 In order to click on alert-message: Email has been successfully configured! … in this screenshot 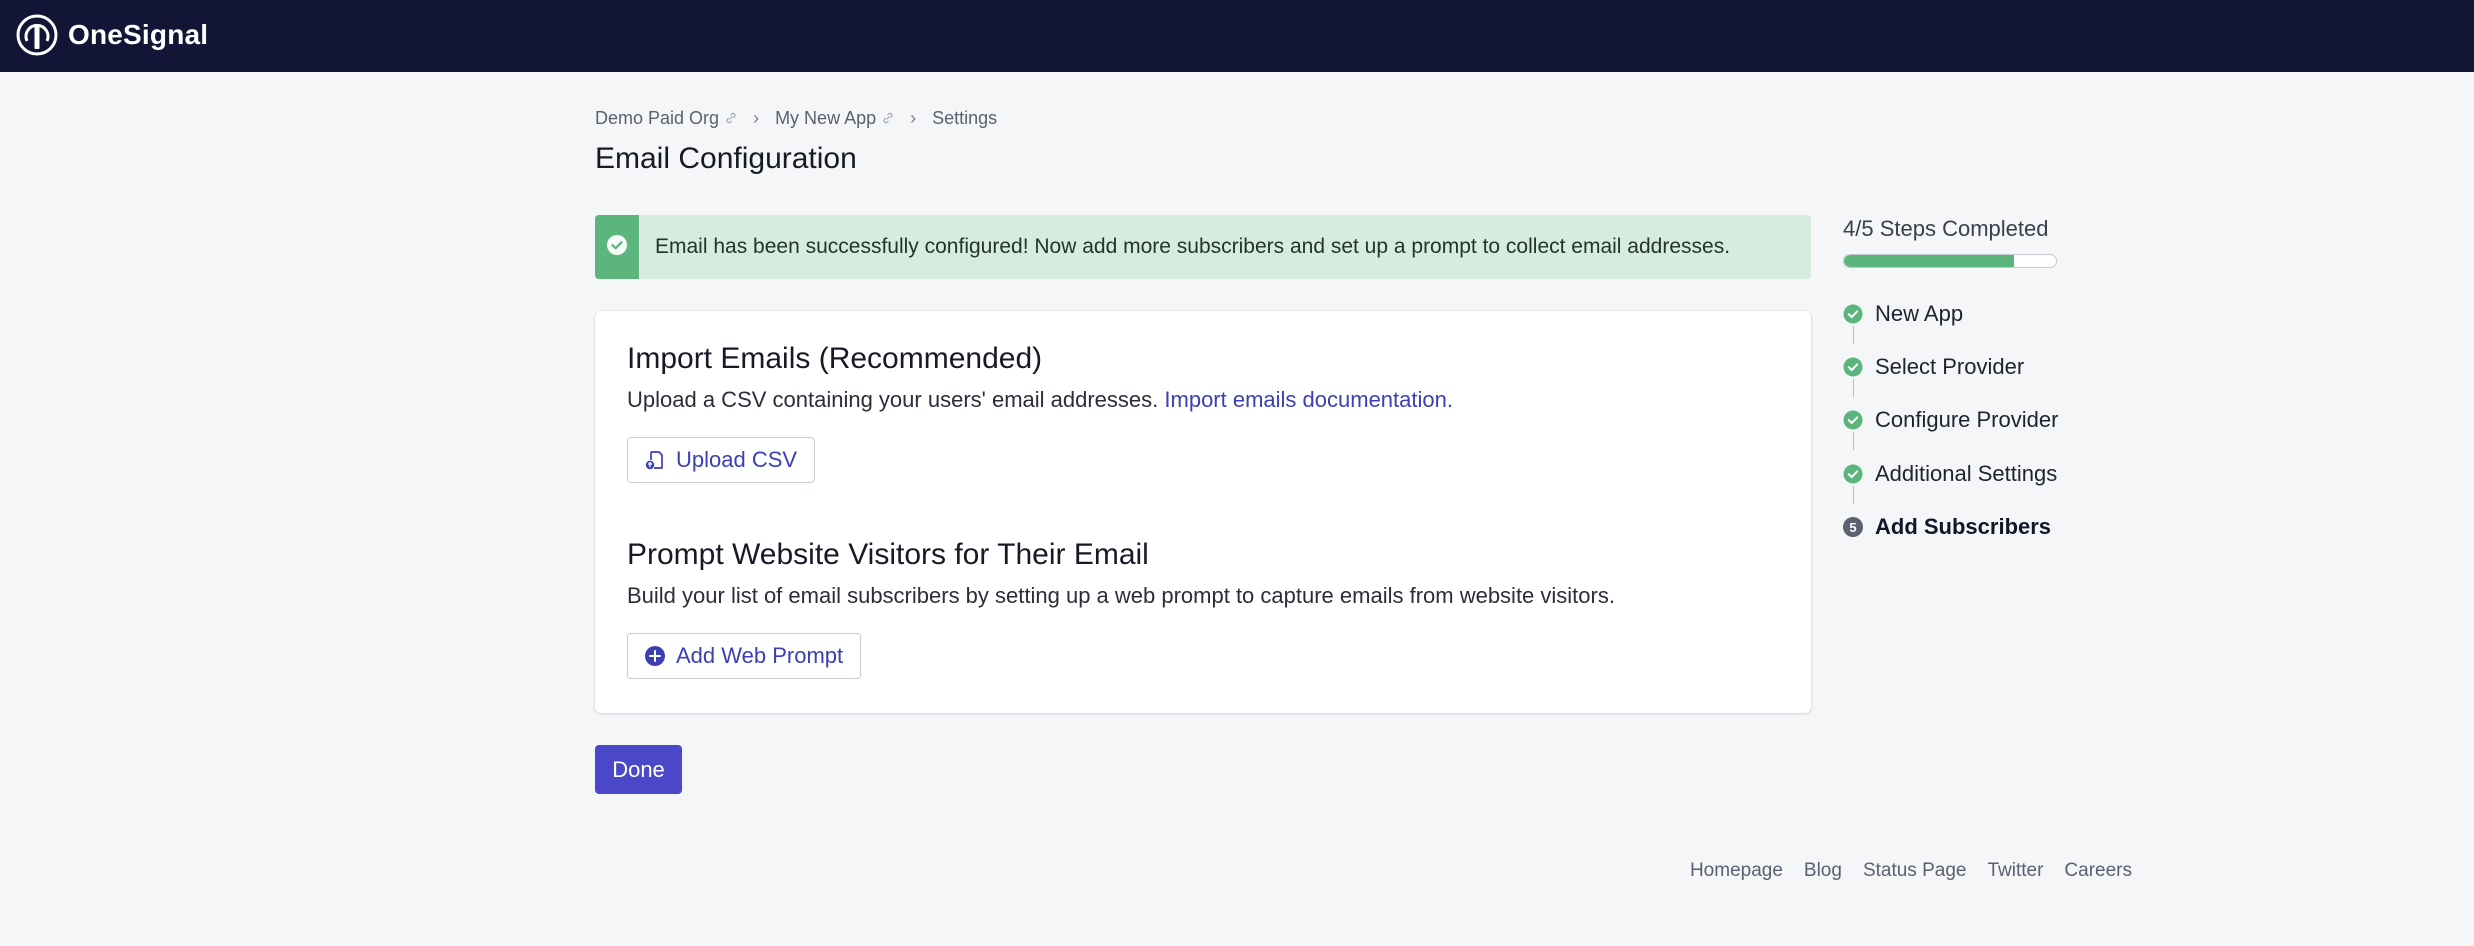, I will do `click(1193, 246)`.